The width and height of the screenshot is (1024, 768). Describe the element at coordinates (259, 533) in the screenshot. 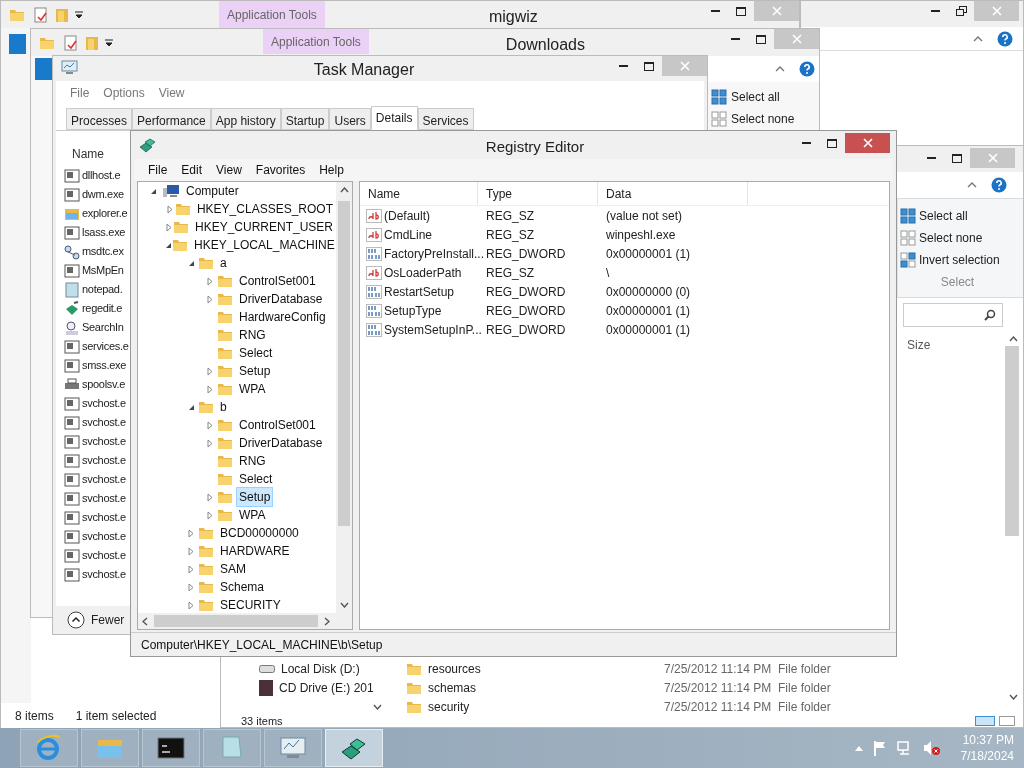

I see `tree-item: BCD00000000` at that location.